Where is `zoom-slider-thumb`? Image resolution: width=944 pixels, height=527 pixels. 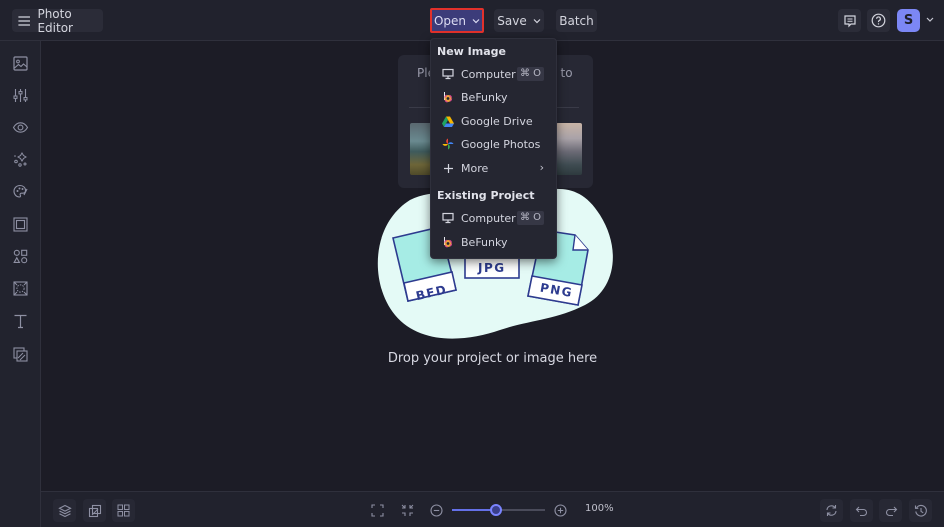
zoom-slider-thumb is located at coordinates (495, 510).